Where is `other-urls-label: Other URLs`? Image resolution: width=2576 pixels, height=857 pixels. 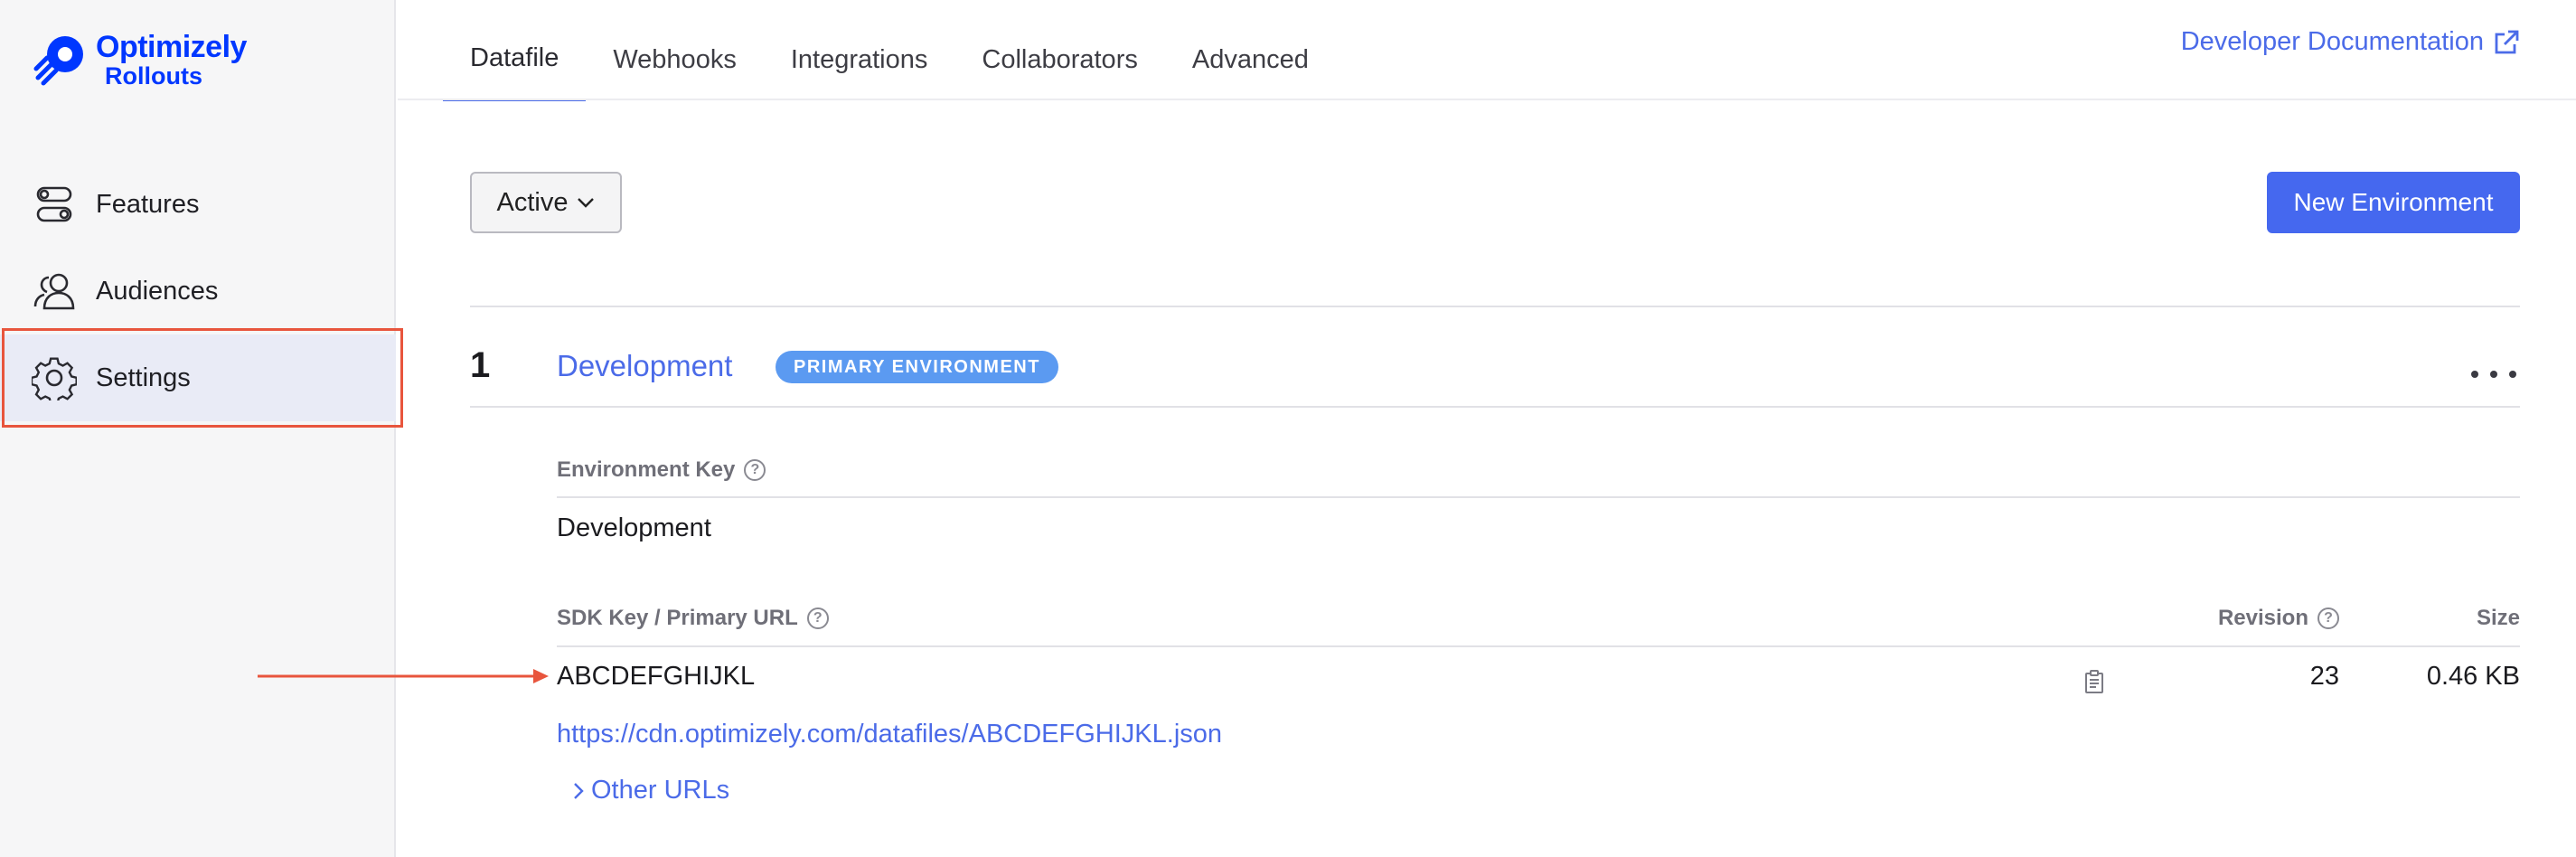 other-urls-label: Other URLs is located at coordinates (661, 790).